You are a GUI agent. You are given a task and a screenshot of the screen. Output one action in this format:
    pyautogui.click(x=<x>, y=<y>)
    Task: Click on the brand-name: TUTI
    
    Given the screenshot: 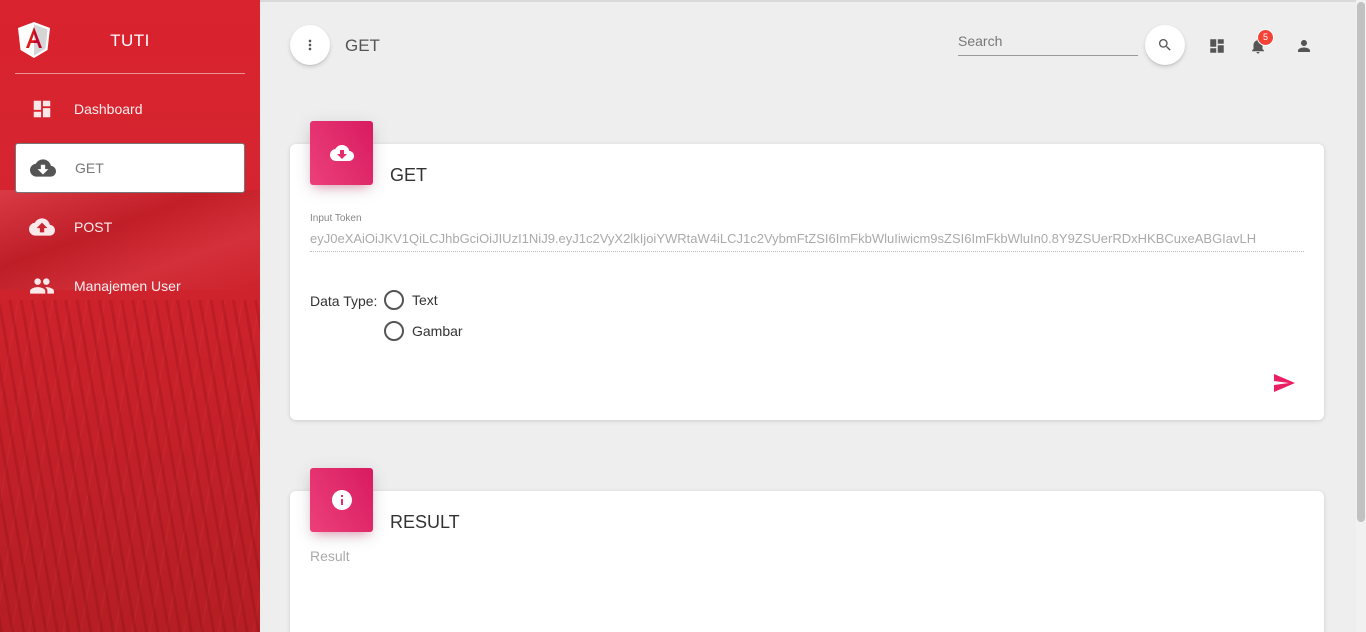 What is the action you would take?
    pyautogui.click(x=130, y=41)
    